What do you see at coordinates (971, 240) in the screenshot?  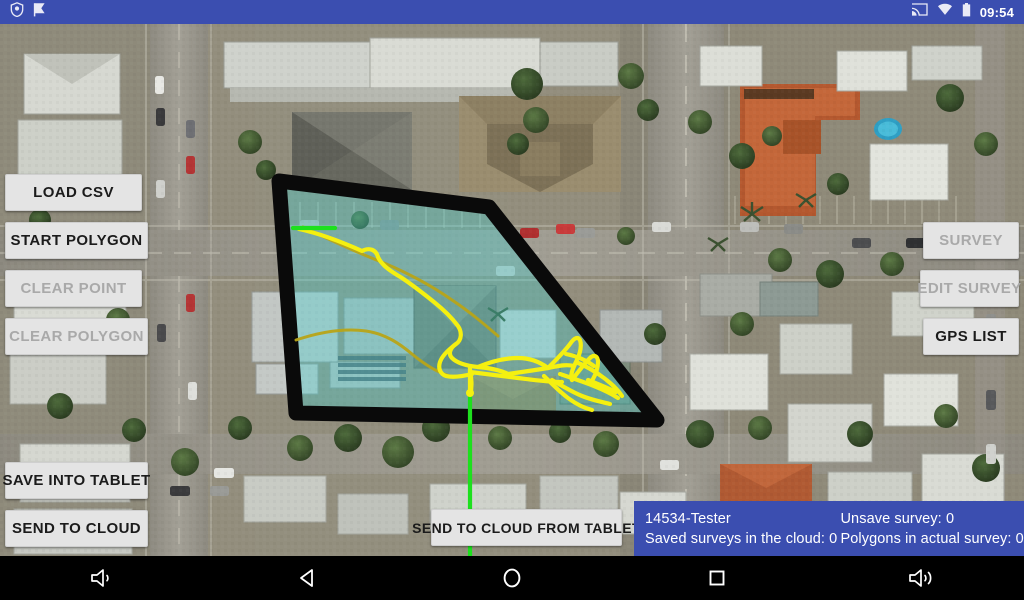 I see `survey-button: SURVEY` at bounding box center [971, 240].